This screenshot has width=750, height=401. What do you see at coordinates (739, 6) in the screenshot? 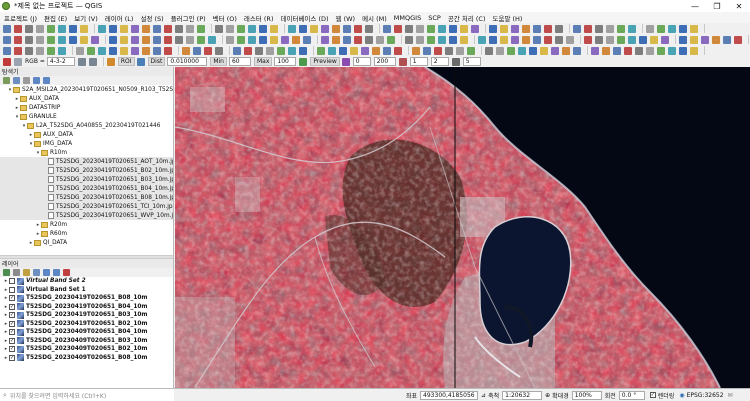
I see `close-button: ✕` at bounding box center [739, 6].